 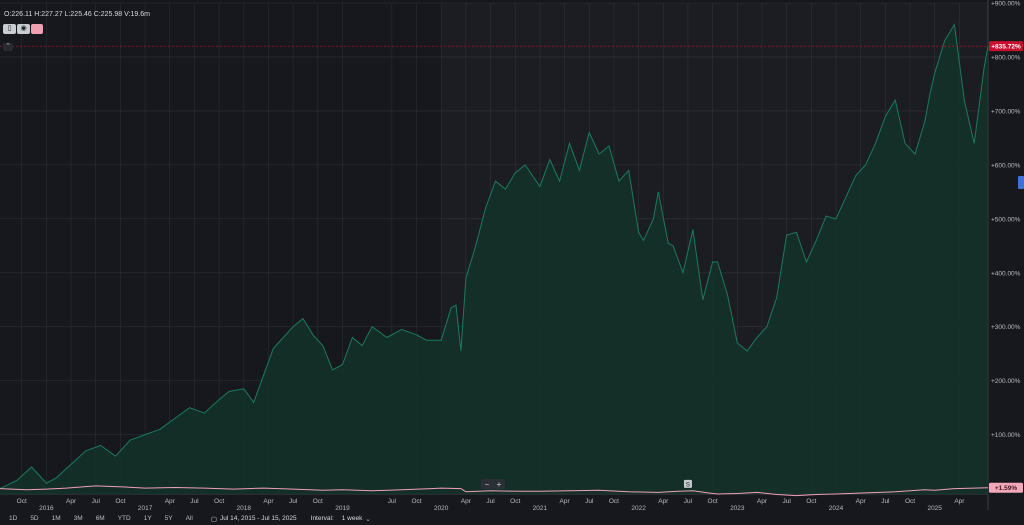 What do you see at coordinates (836, 508) in the screenshot?
I see `x-tick-label: 2024` at bounding box center [836, 508].